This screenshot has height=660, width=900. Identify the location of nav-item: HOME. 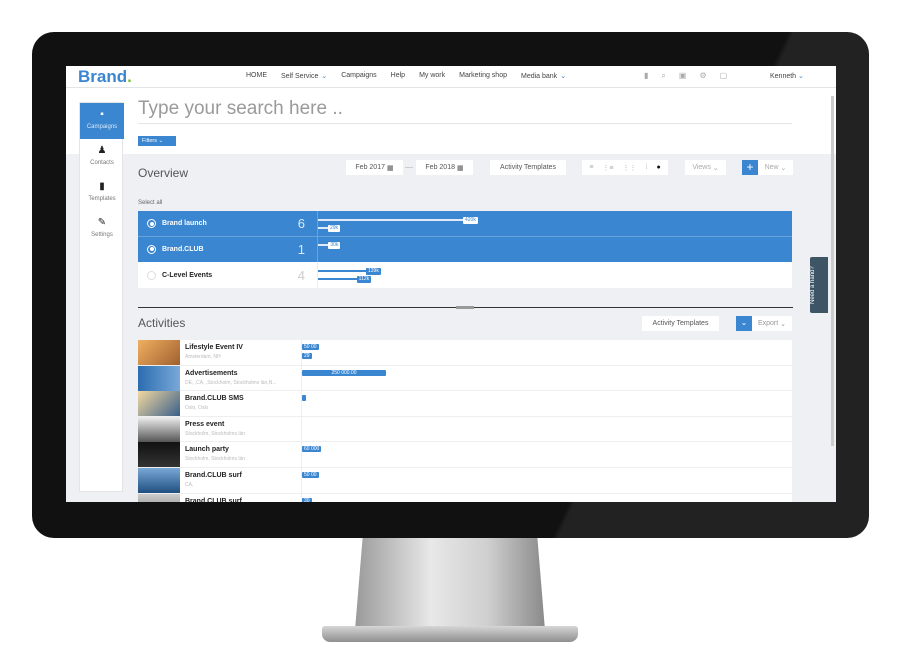
(256, 76).